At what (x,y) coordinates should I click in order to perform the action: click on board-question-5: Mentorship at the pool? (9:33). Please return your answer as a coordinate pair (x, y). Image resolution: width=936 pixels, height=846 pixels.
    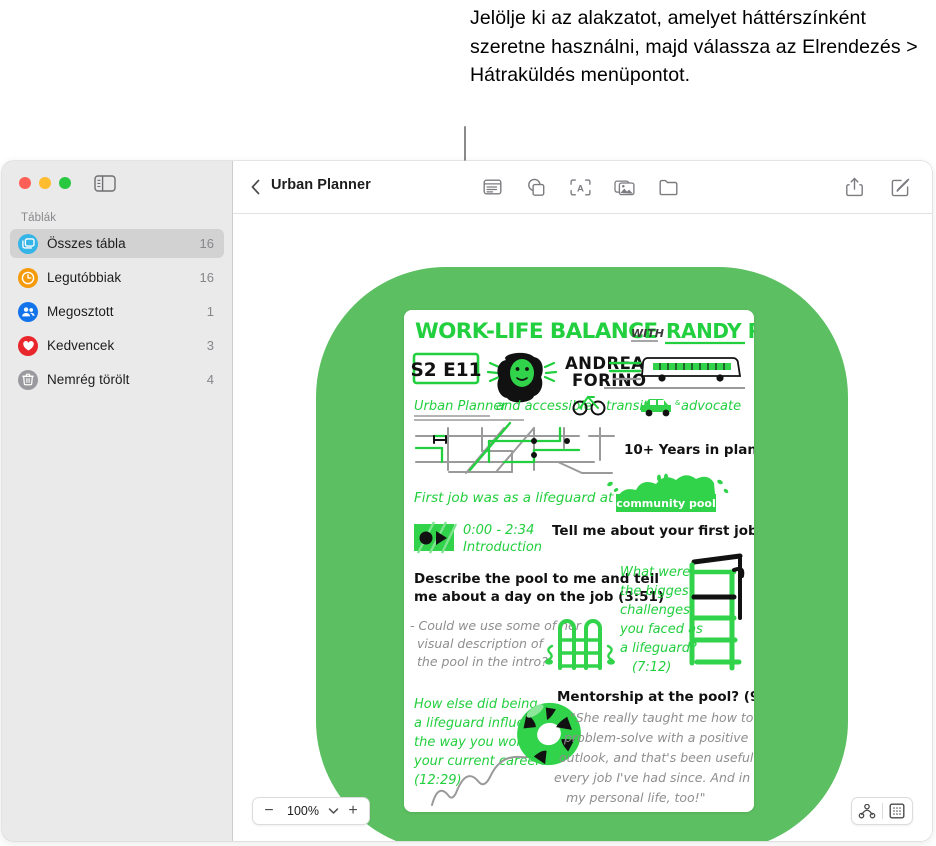
    Looking at the image, I should click on (655, 697).